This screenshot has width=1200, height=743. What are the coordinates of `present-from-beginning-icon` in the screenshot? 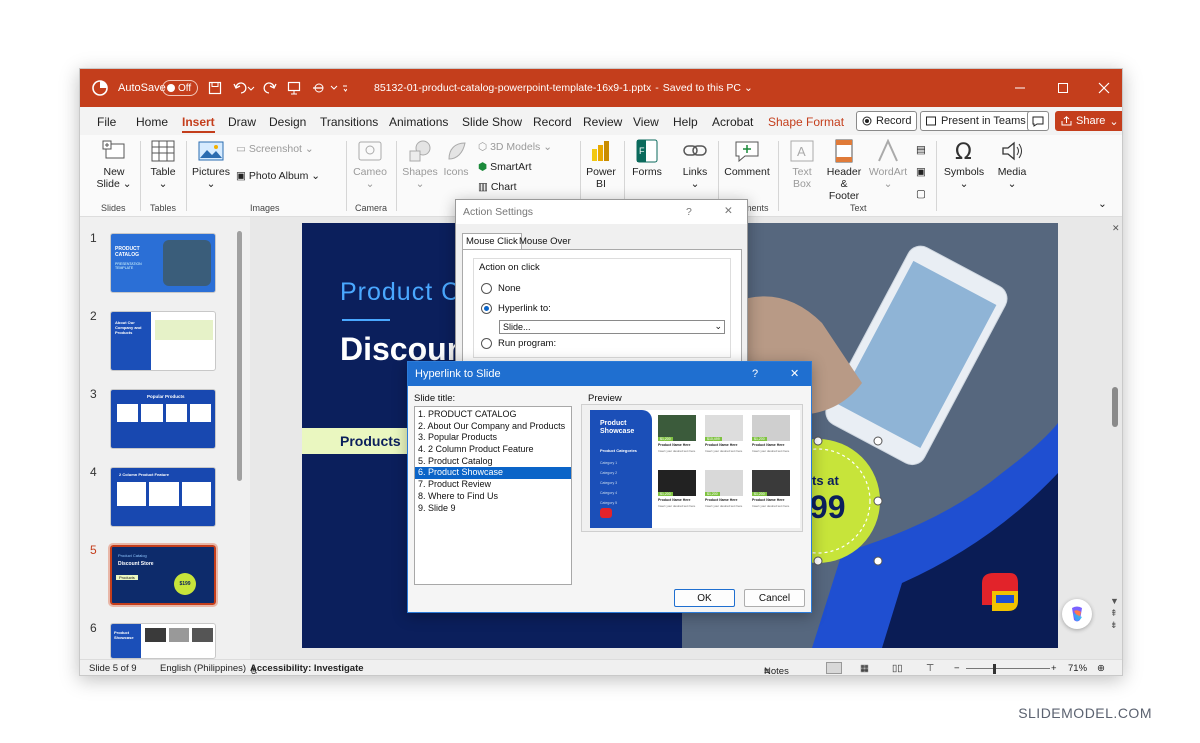 It's located at (294, 88).